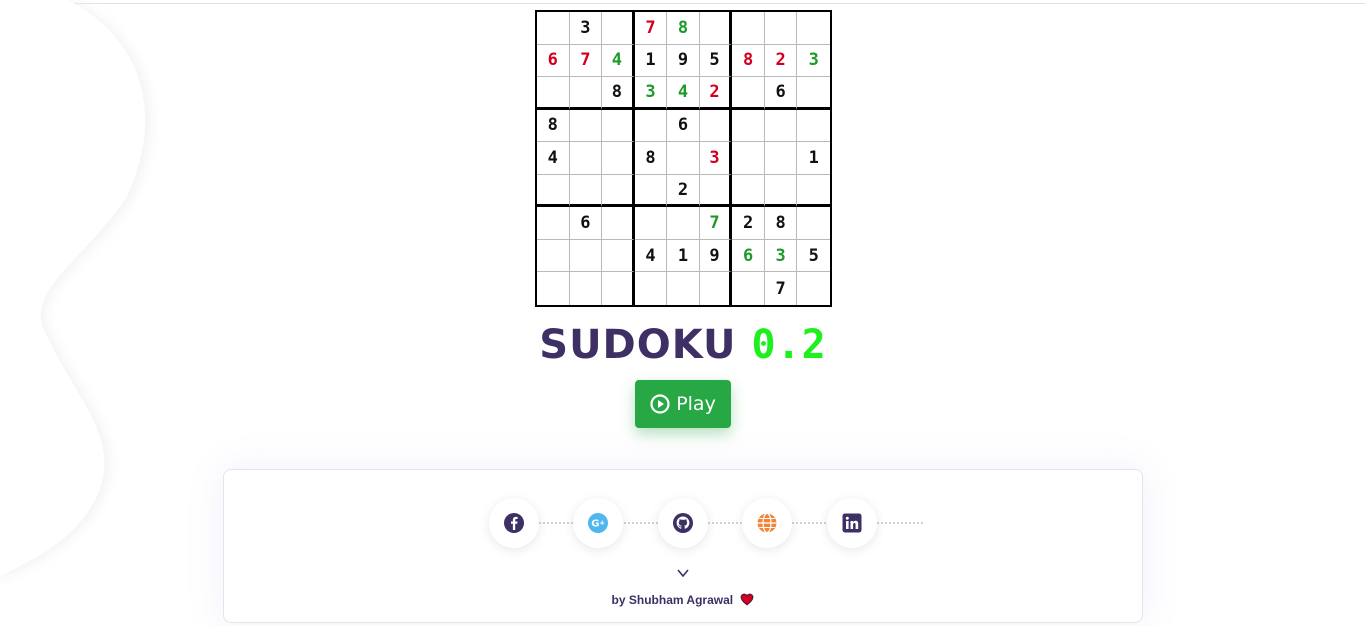 This screenshot has width=1366, height=626. Describe the element at coordinates (813, 191) in the screenshot. I see `sudoku-cell-r6-c9` at that location.